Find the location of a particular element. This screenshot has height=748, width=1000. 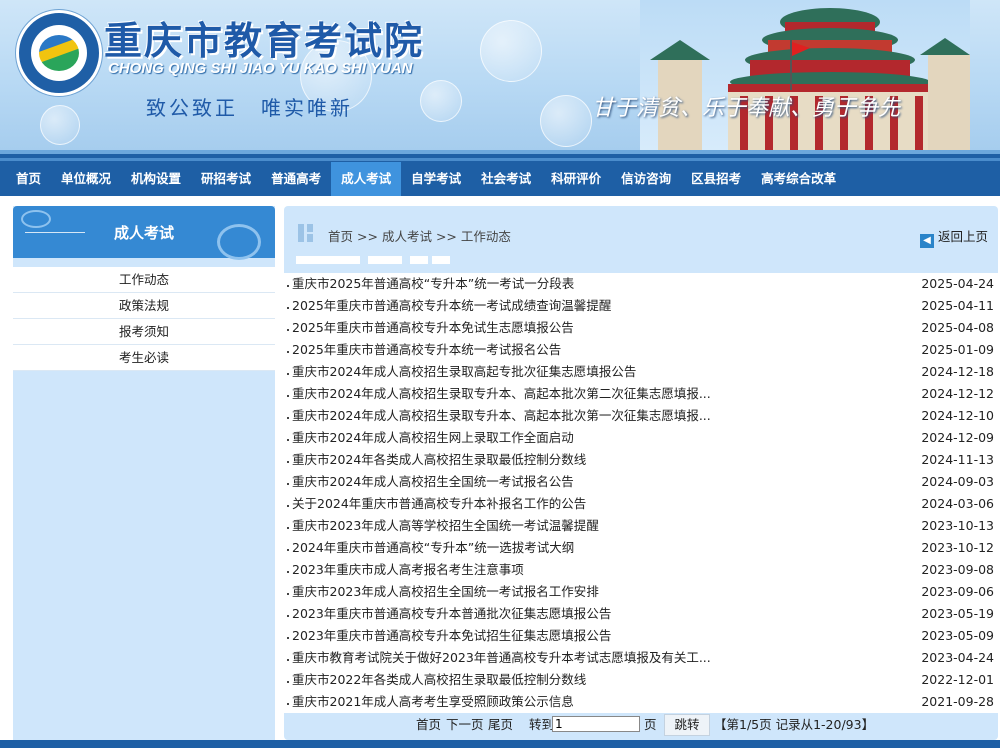

article-title: 重庆市2021年成人高考考生享受照顾政策公示信息 is located at coordinates (433, 701).